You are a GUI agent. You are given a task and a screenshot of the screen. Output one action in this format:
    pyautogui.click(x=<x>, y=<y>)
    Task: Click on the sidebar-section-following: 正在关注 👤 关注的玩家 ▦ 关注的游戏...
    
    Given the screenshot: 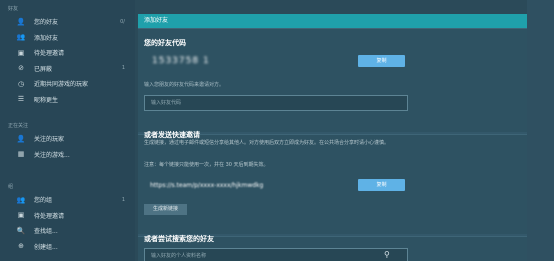 What is the action you would take?
    pyautogui.click(x=67, y=141)
    